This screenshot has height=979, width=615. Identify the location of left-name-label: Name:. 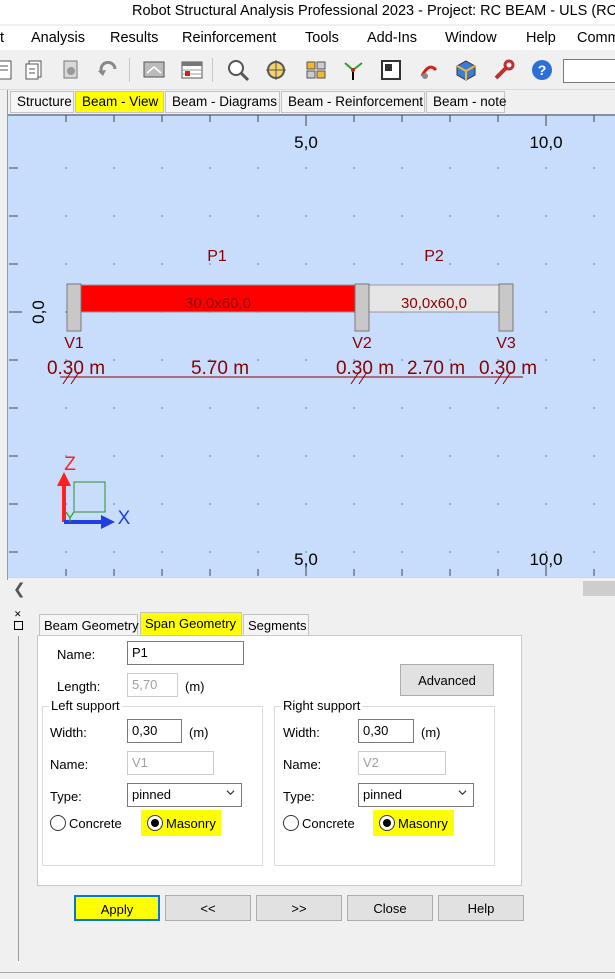
(69, 764).